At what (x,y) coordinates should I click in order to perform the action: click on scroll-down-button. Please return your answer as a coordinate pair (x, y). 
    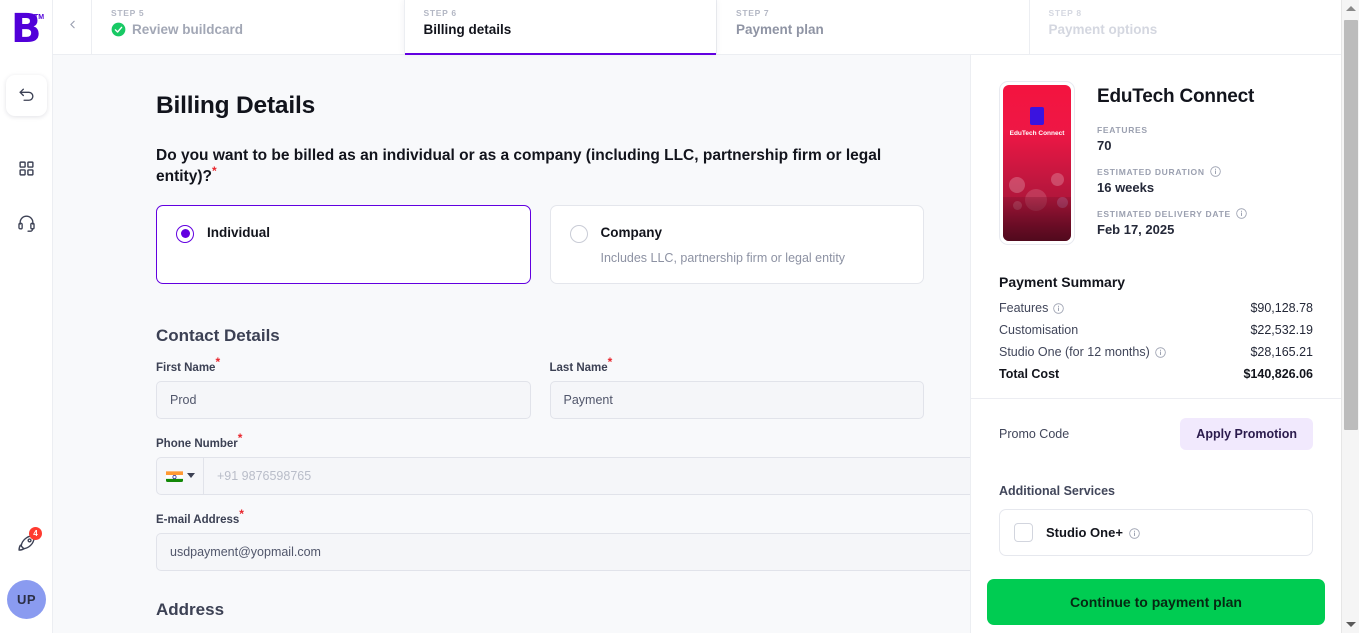
    Looking at the image, I should click on (1350, 624).